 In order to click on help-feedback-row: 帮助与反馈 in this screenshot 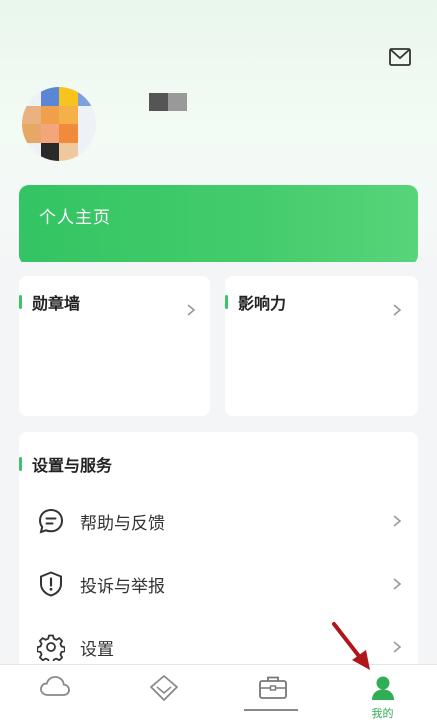, I will do `click(218, 521)`.